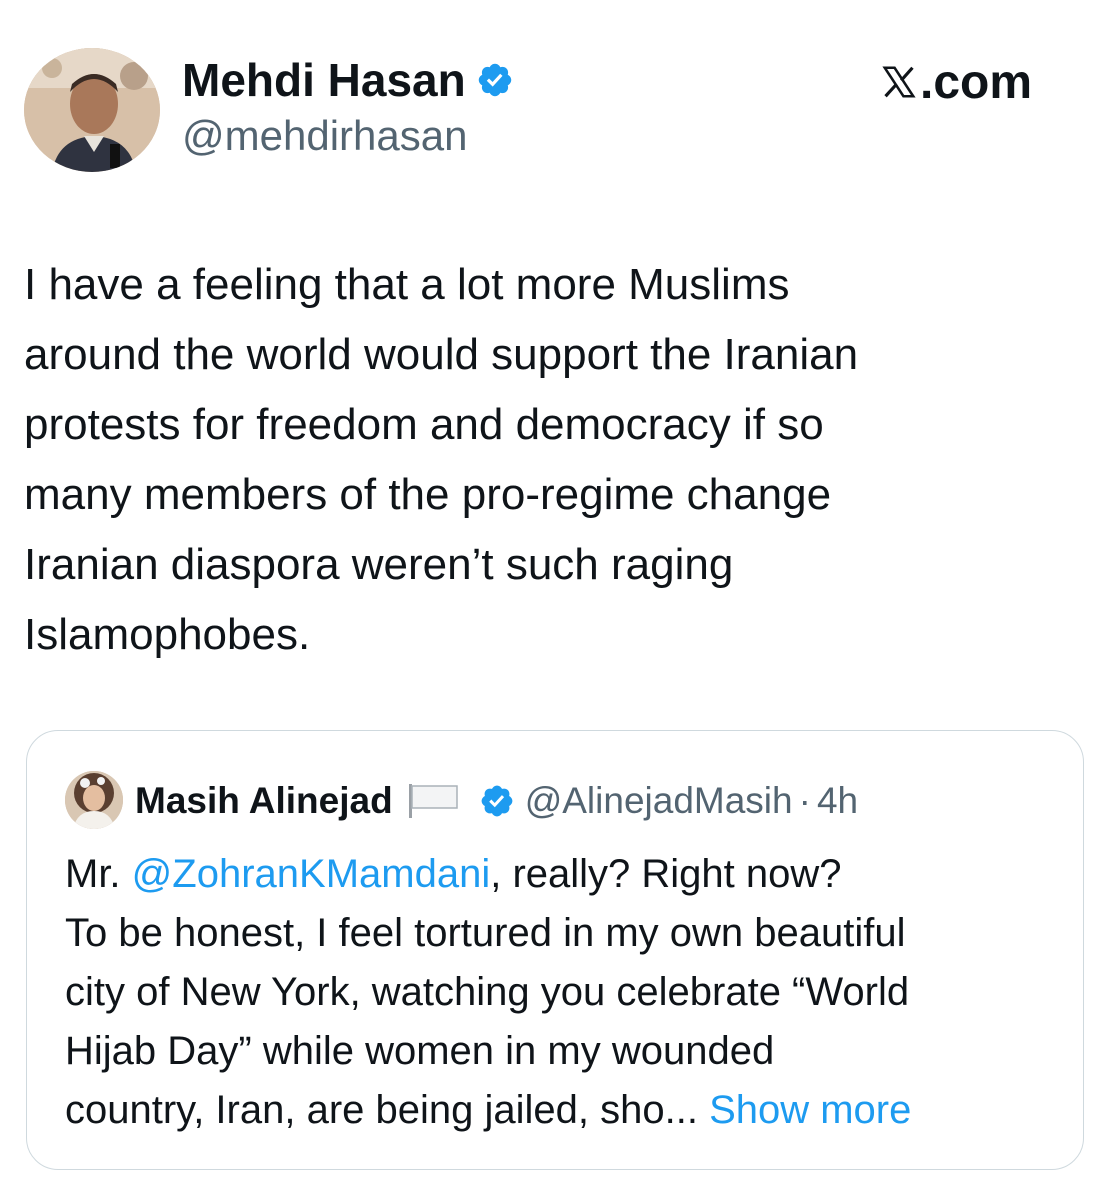 The width and height of the screenshot is (1112, 1200). What do you see at coordinates (837, 801) in the screenshot?
I see `quoted-tweet-time: 4h` at bounding box center [837, 801].